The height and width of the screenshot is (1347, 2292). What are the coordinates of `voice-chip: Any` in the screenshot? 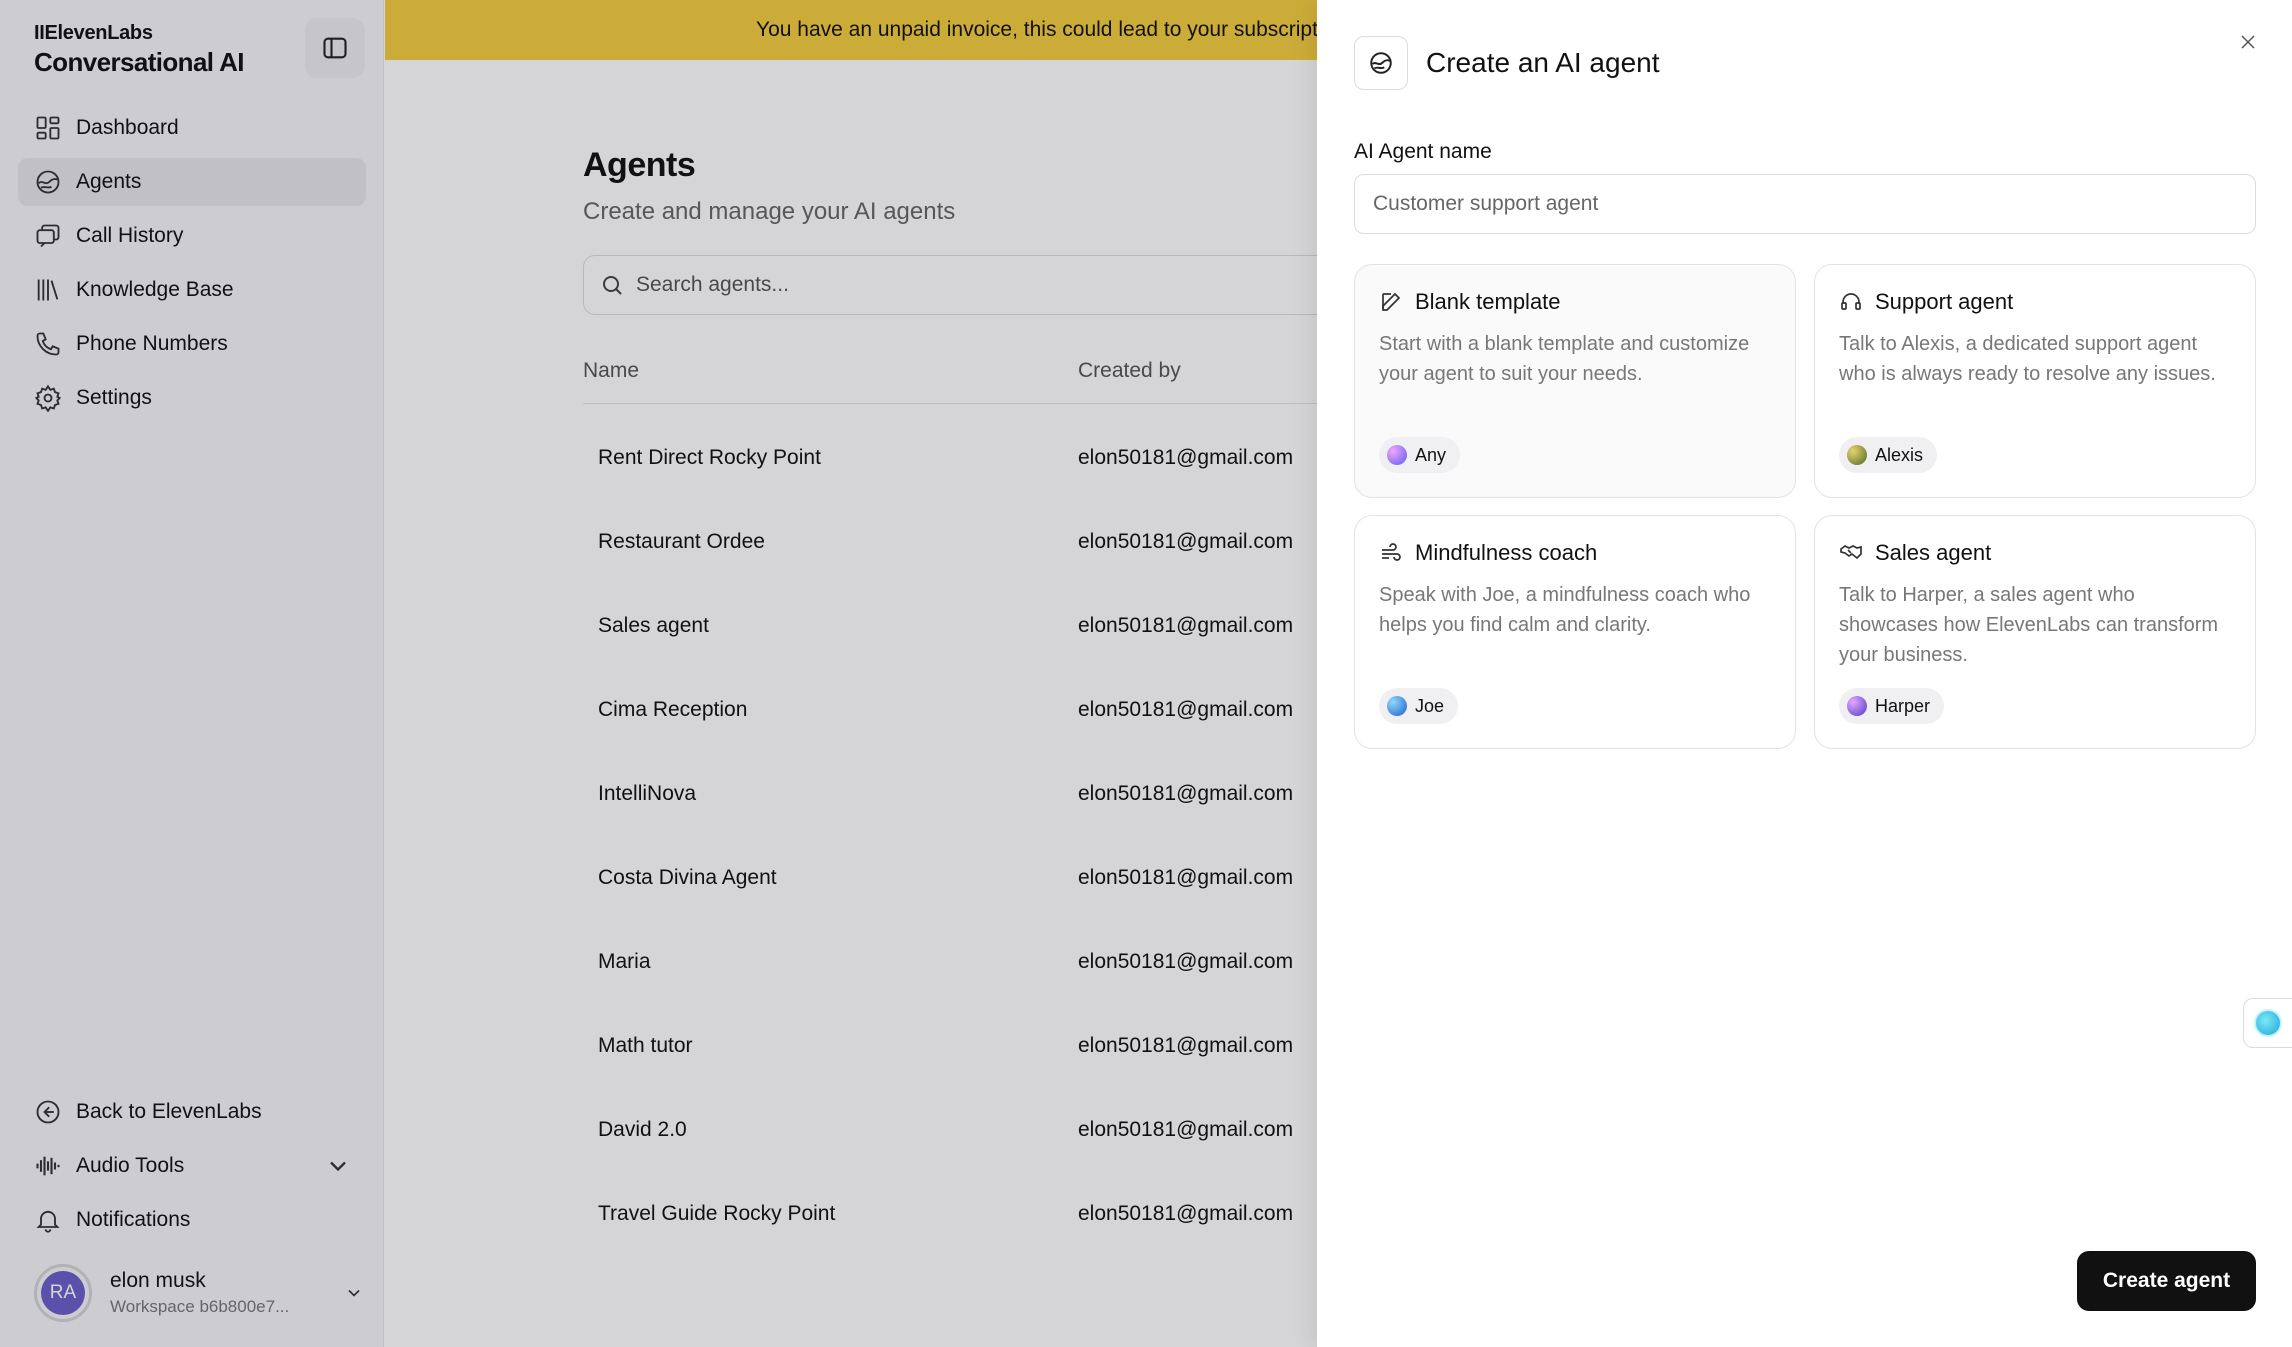 It's located at (1420, 455).